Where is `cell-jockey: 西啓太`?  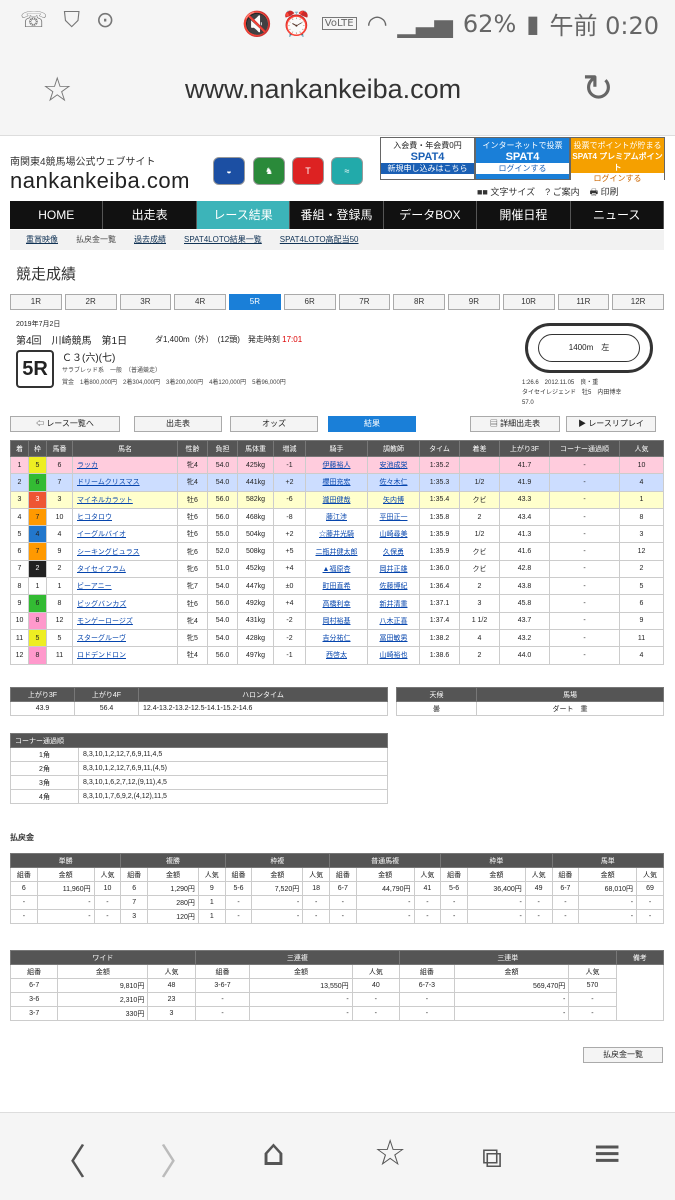 cell-jockey: 西啓太 is located at coordinates (336, 655).